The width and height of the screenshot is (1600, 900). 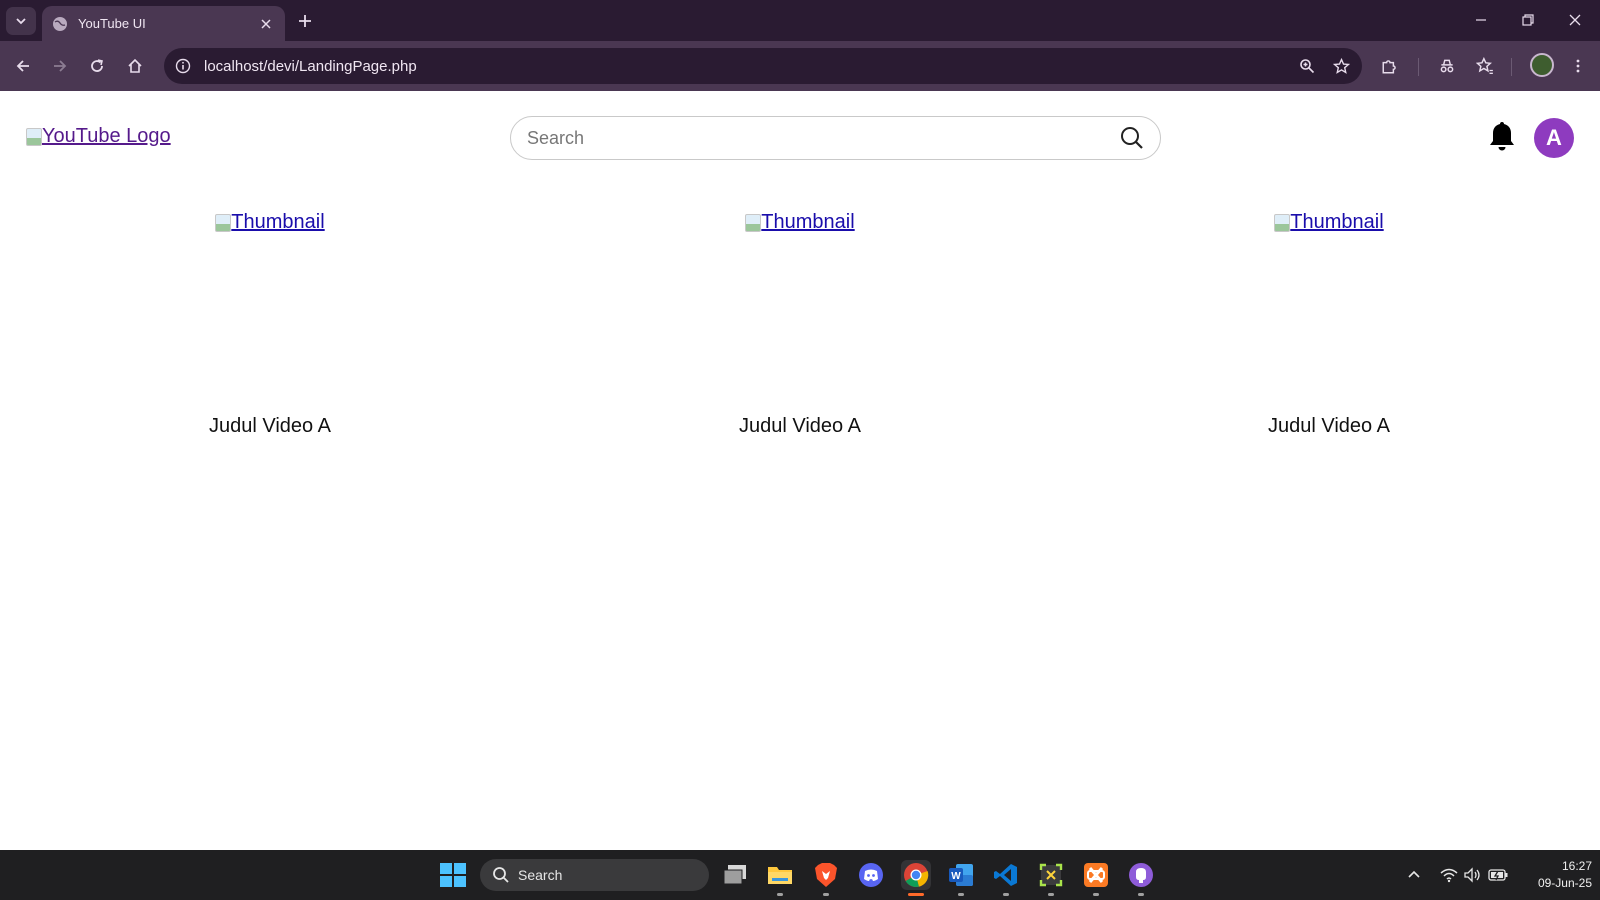 I want to click on taskbar-search: Search, so click(x=594, y=875).